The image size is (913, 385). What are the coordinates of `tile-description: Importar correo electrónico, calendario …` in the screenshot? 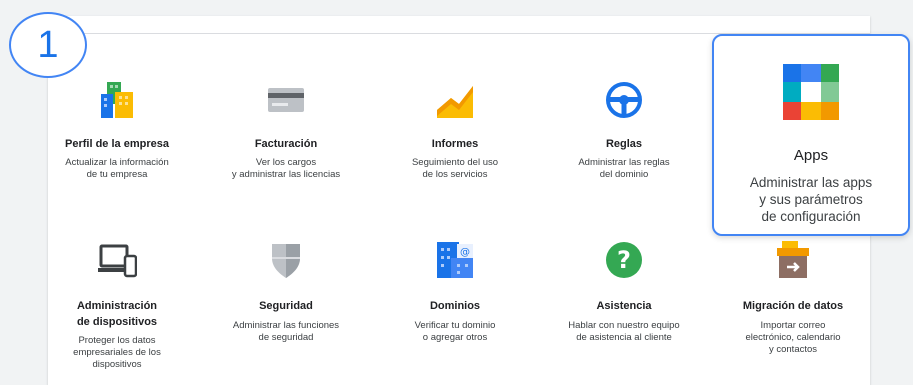 It's located at (793, 337).